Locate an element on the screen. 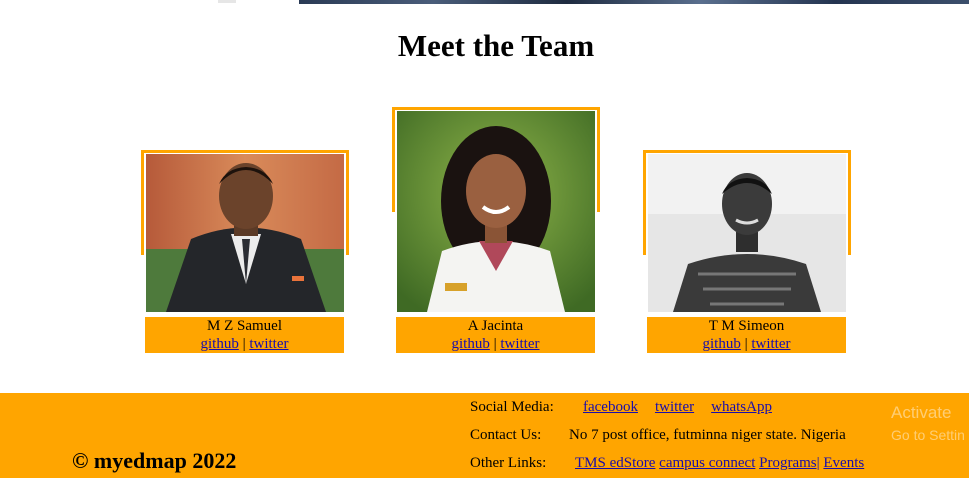 This screenshot has width=969, height=478. team-caption: T M Simeon github | twitter is located at coordinates (746, 335).